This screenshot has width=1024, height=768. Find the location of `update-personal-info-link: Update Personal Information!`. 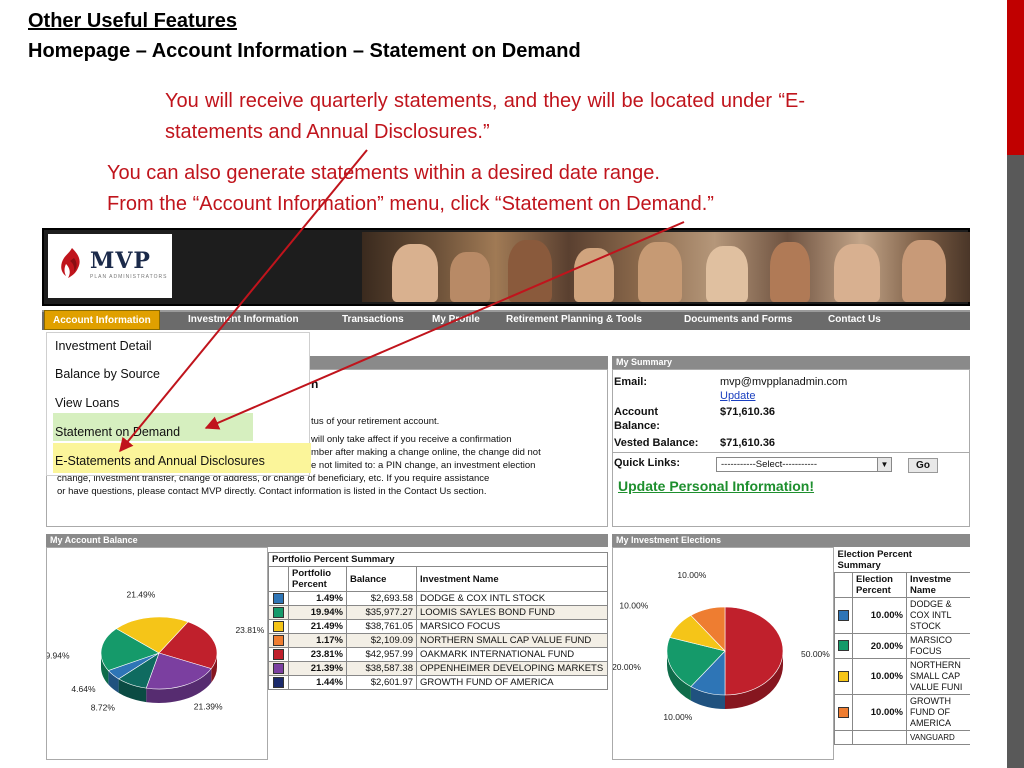

update-personal-info-link: Update Personal Information! is located at coordinates (716, 486).